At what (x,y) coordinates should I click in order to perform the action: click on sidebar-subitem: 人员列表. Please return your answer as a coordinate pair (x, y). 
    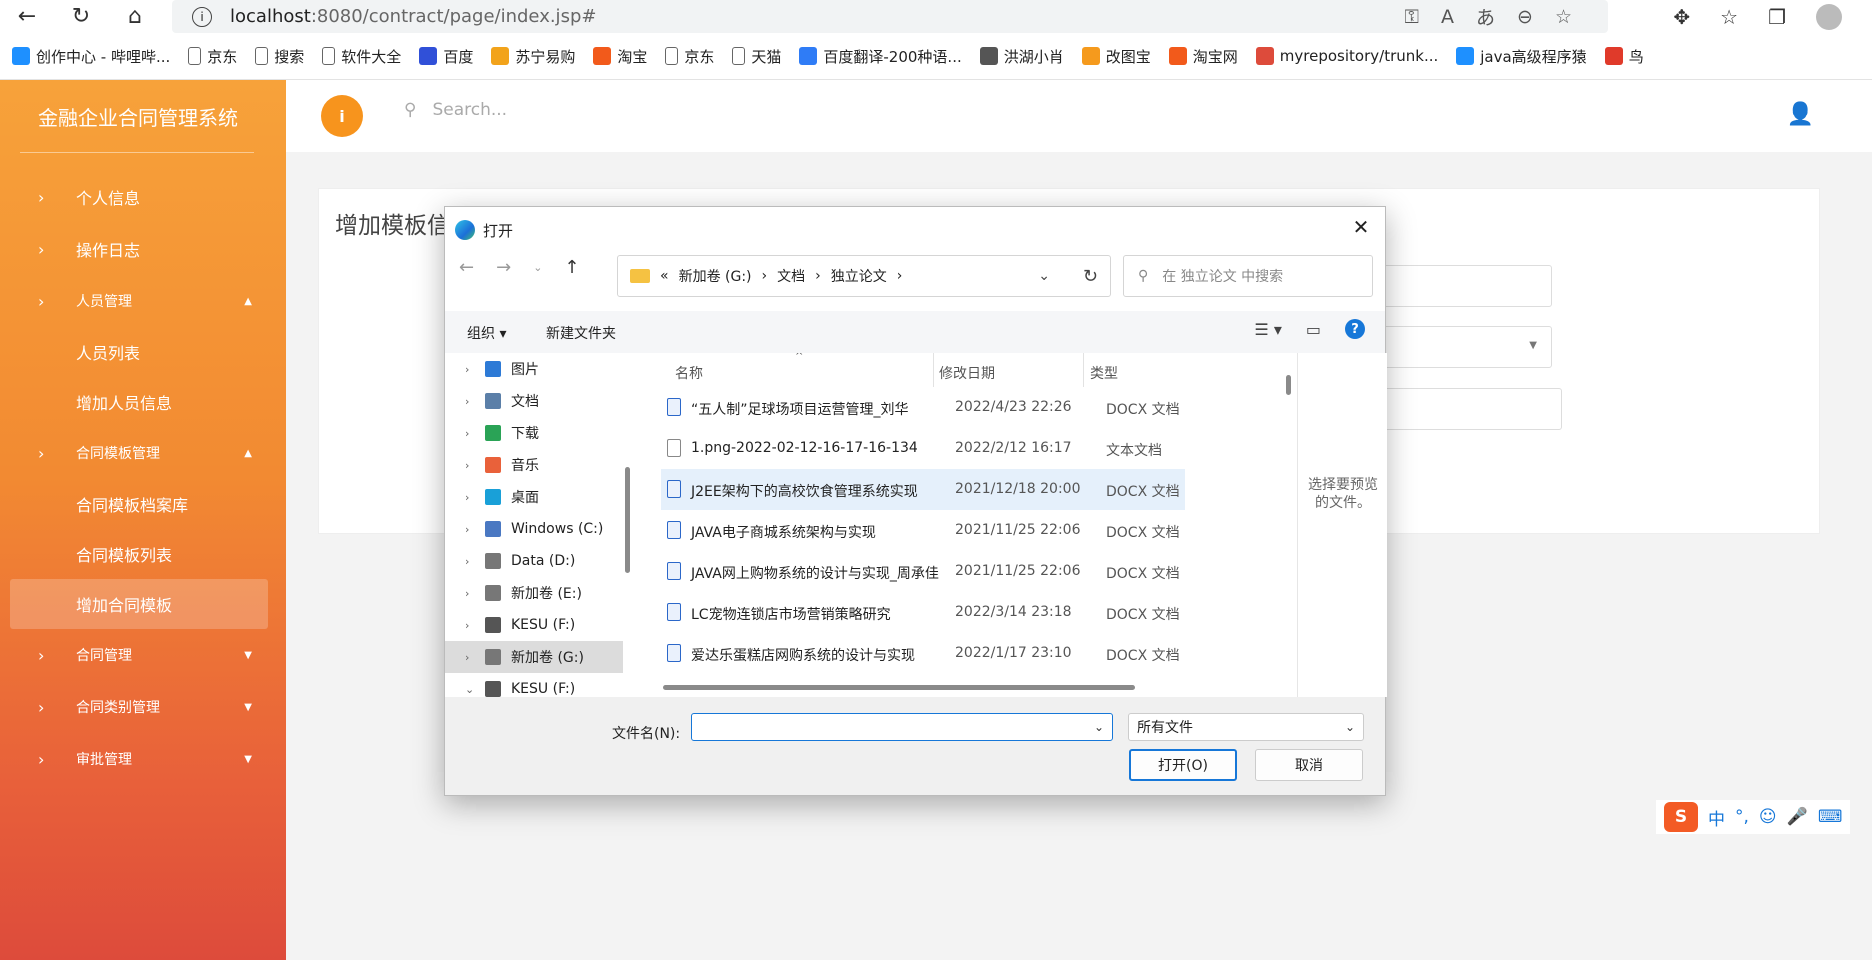
    Looking at the image, I should click on (143, 352).